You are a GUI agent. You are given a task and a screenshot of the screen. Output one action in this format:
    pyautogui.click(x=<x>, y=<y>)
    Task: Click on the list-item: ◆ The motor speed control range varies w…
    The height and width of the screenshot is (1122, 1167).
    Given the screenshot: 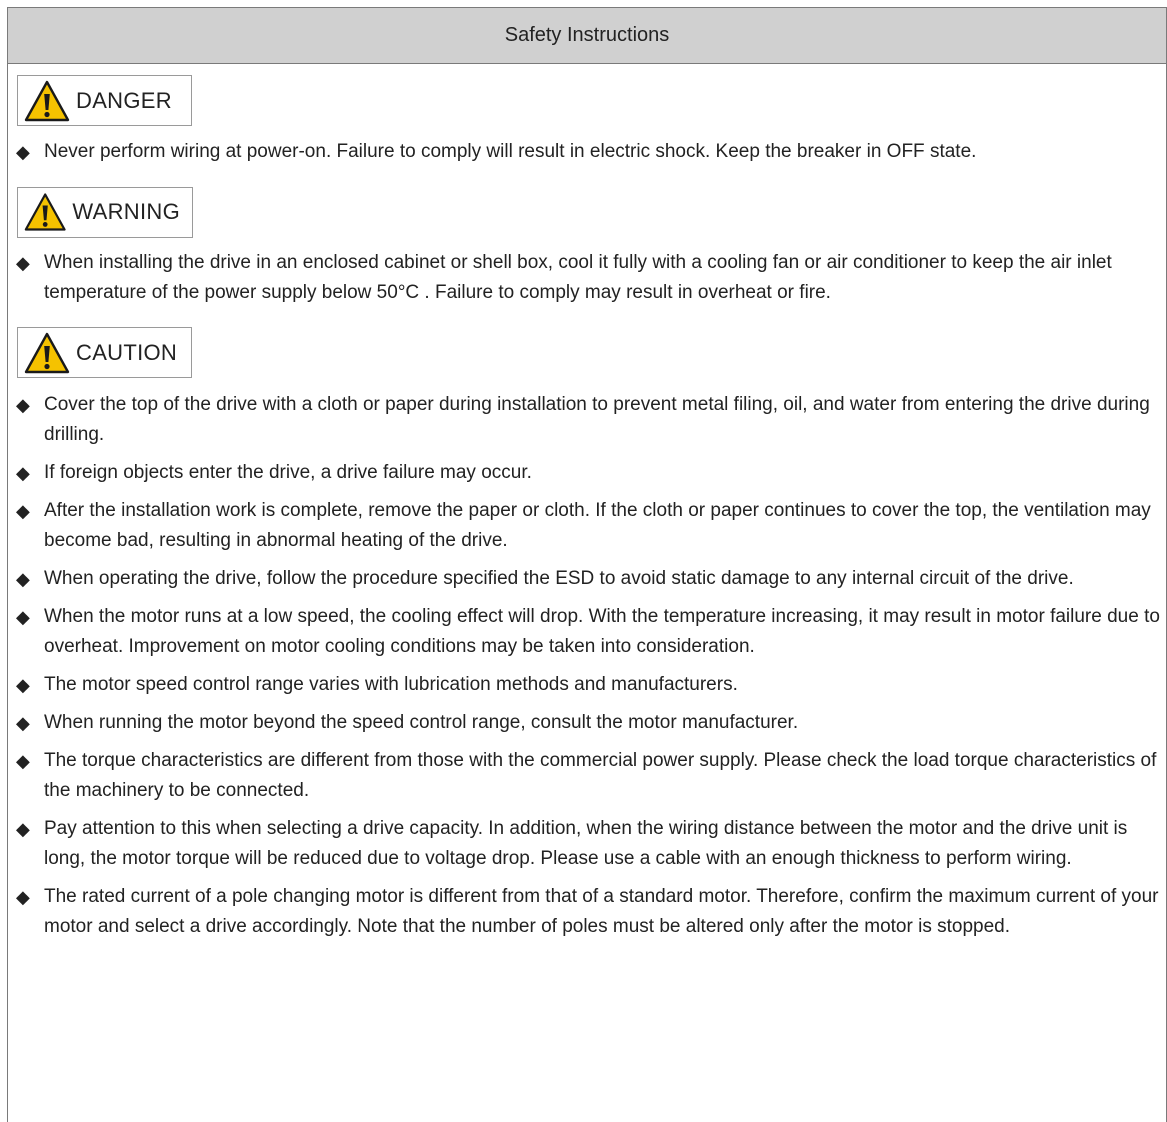 What is the action you would take?
    pyautogui.click(x=591, y=685)
    